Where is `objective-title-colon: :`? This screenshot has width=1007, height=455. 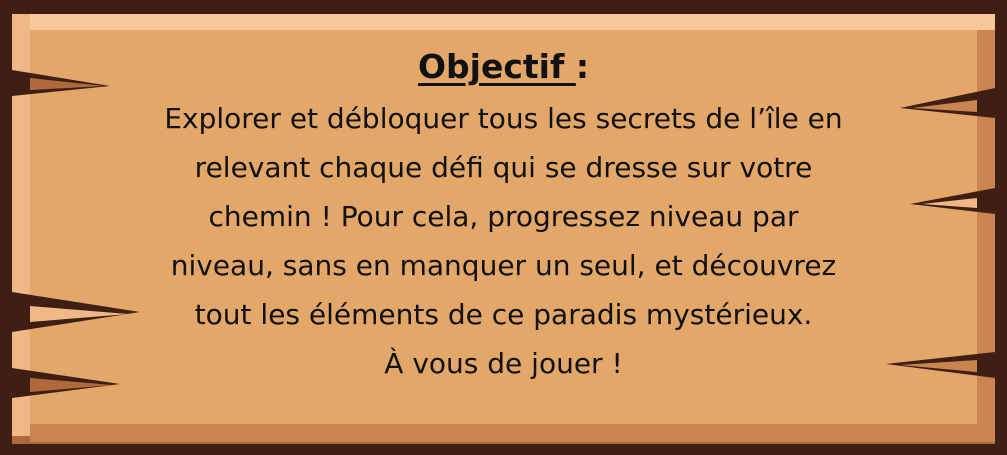
objective-title-colon: : is located at coordinates (582, 66).